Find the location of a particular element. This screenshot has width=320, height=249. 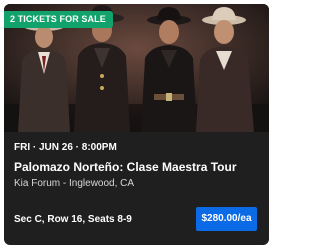

seat-info: Sec C, Row 16, Seats 8-9 is located at coordinates (73, 219).